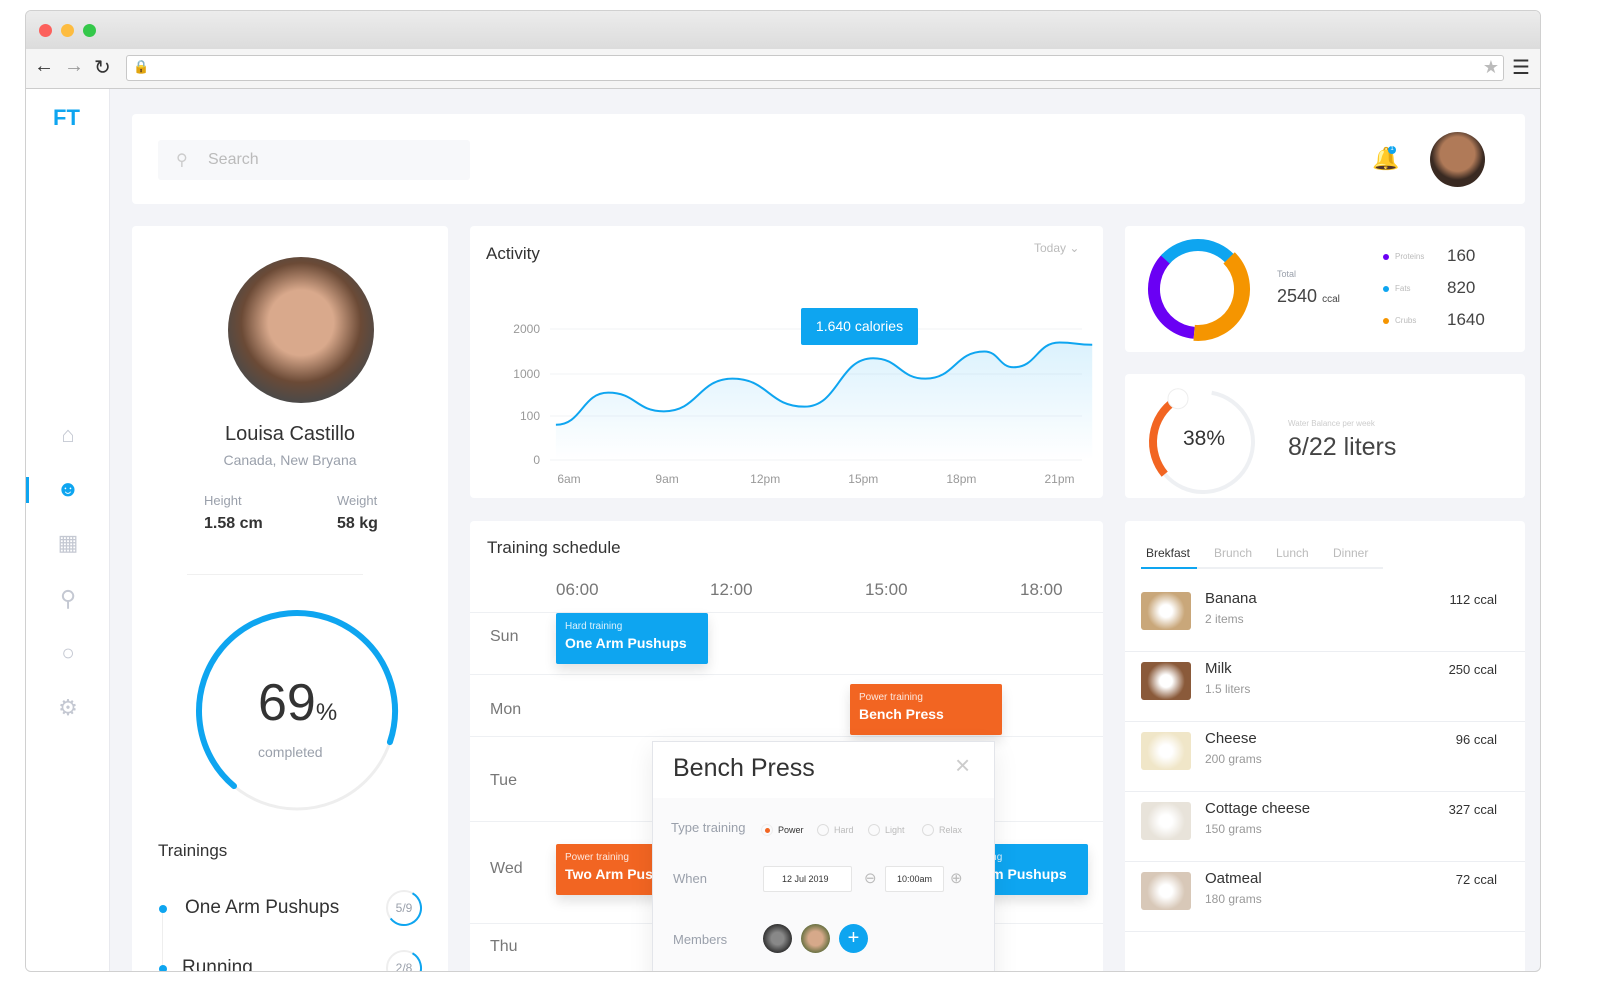 Image resolution: width=1600 pixels, height=1000 pixels. I want to click on date-input: 12 Jul 2019, so click(807, 879).